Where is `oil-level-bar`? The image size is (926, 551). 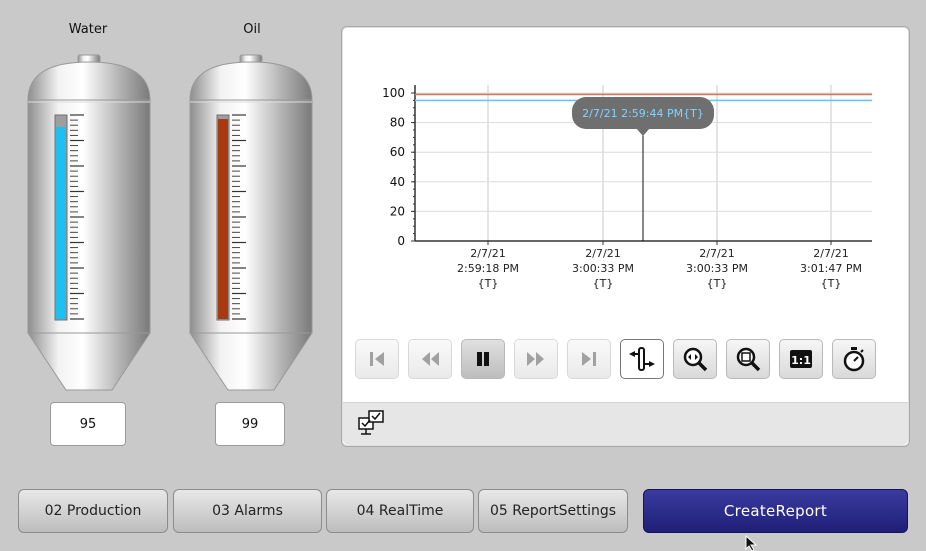 oil-level-bar is located at coordinates (223, 219).